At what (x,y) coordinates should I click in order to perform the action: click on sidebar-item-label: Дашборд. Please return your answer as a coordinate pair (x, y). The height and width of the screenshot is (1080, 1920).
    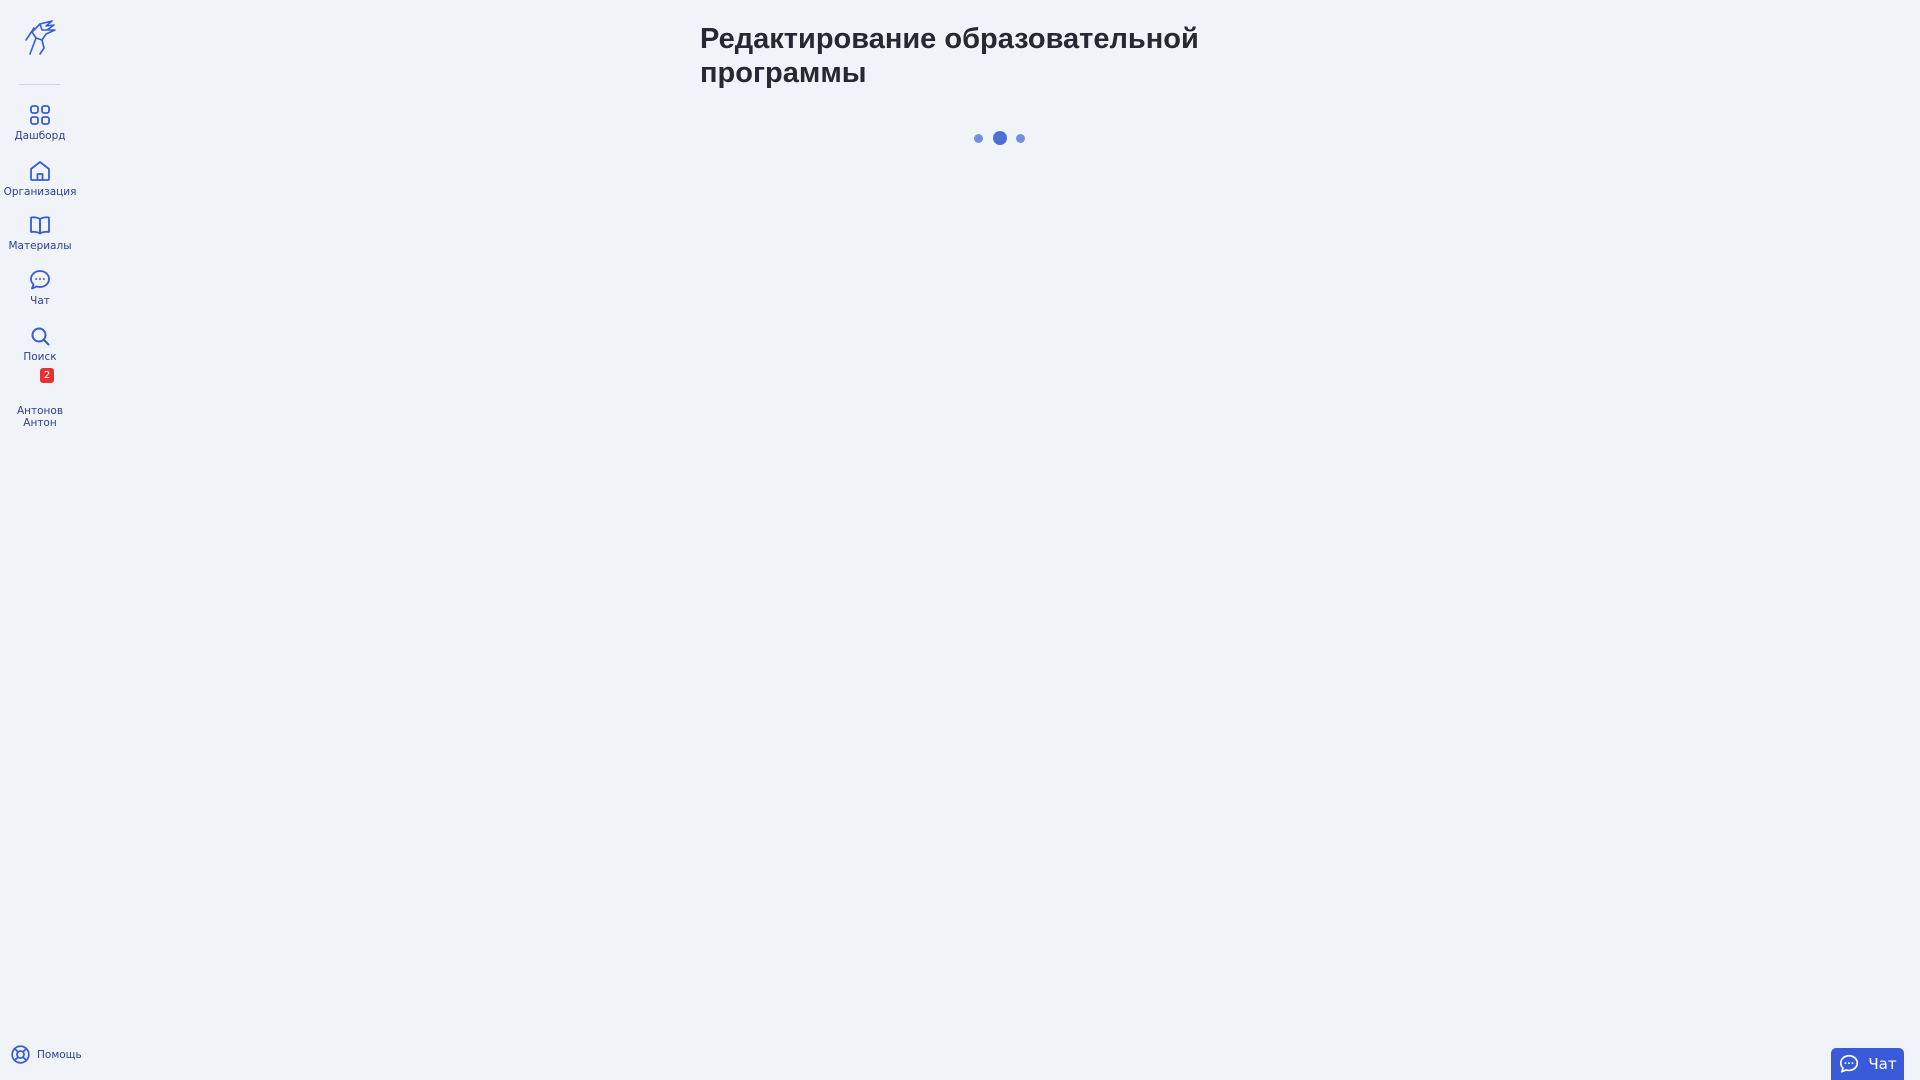
    Looking at the image, I should click on (40, 136).